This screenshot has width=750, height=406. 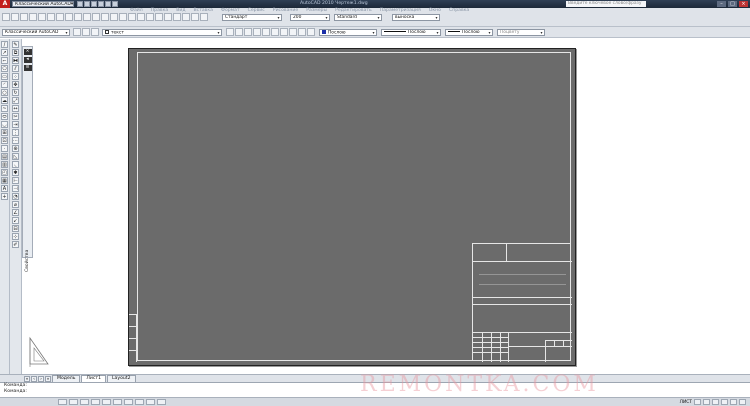 I want to click on menu-item: Вставка, so click(x=203, y=12).